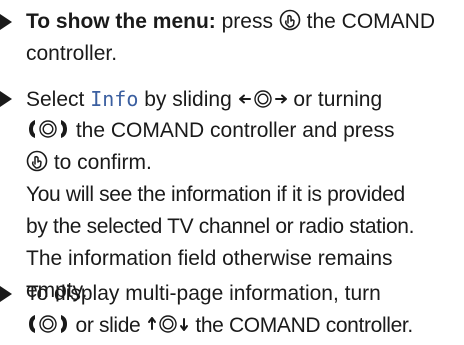  I want to click on text-fragment: by sliding, so click(188, 99).